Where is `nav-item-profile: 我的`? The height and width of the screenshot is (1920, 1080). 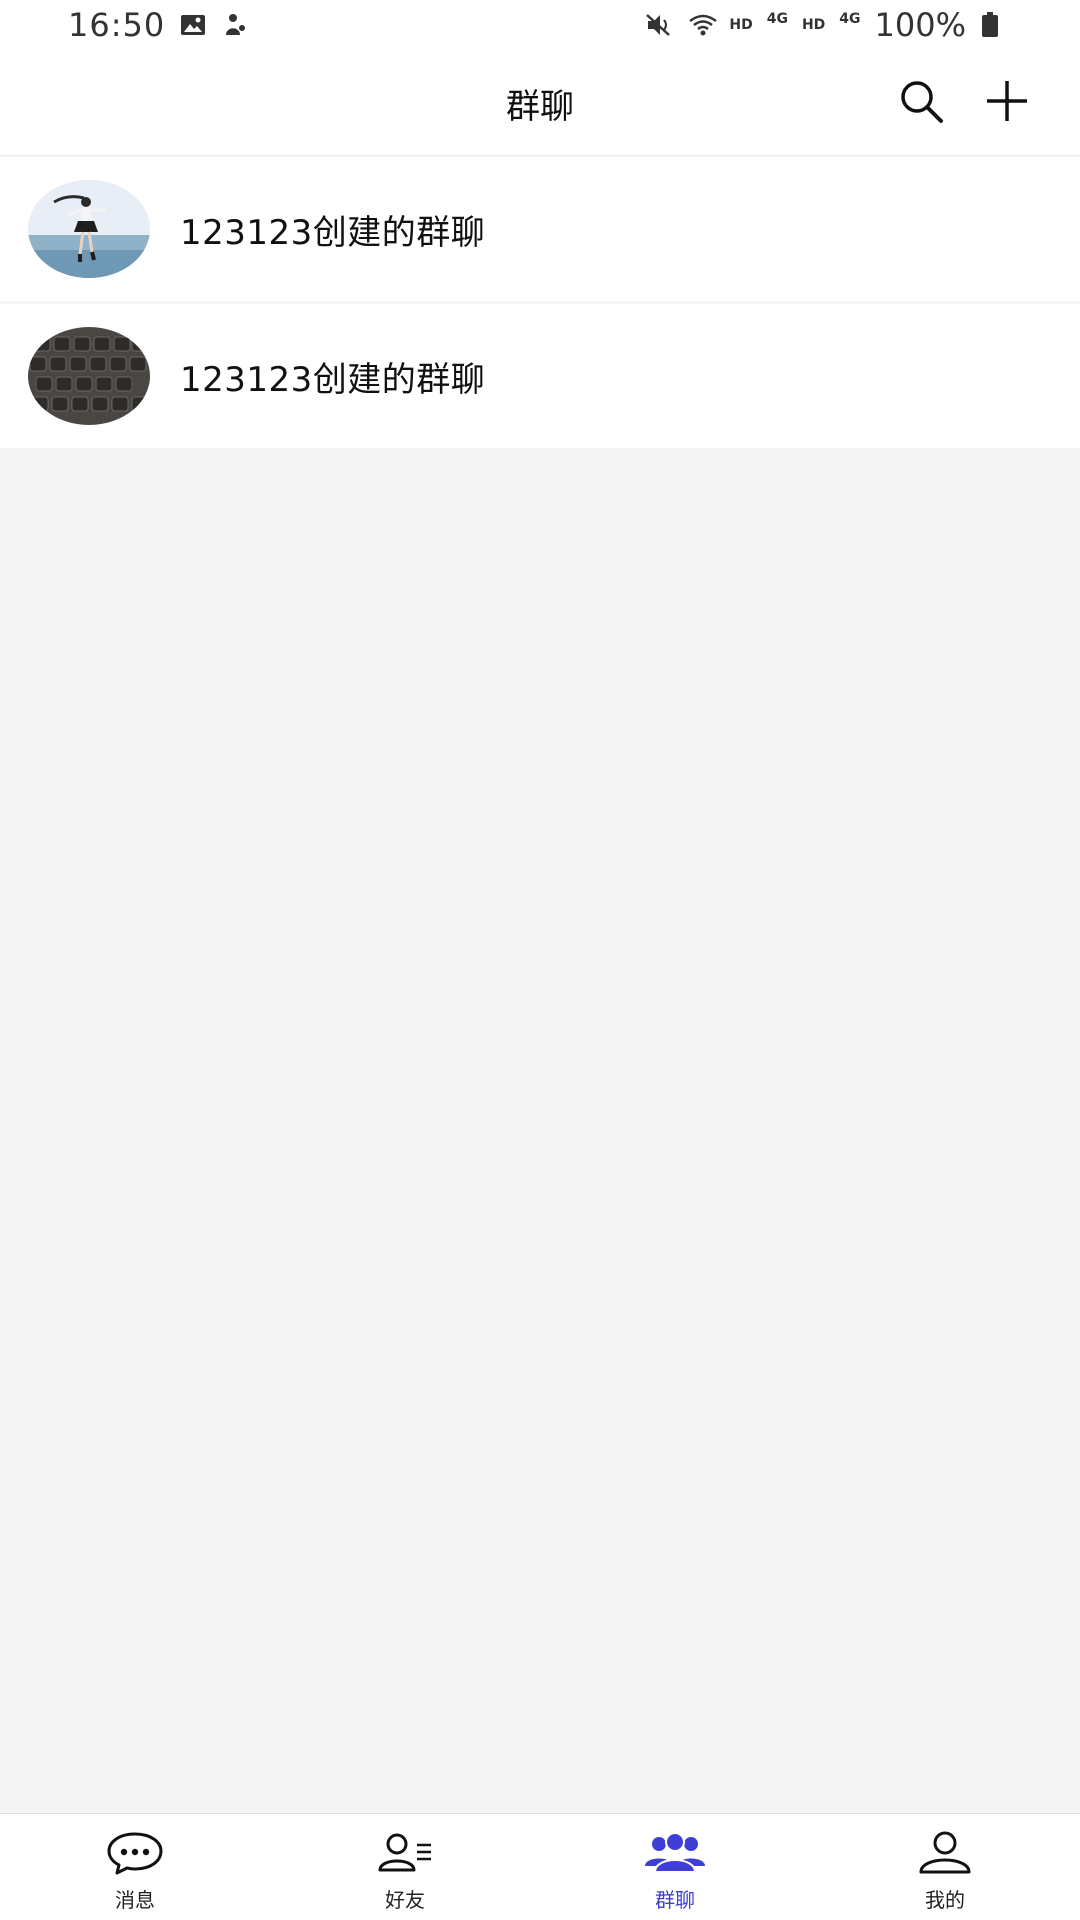 nav-item-profile: 我的 is located at coordinates (945, 1867).